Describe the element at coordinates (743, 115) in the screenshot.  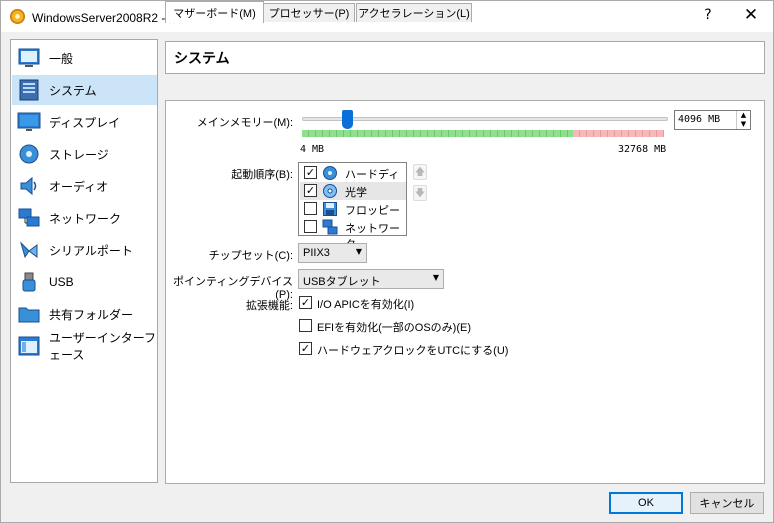
I see `spin-up-icon: ▲` at that location.